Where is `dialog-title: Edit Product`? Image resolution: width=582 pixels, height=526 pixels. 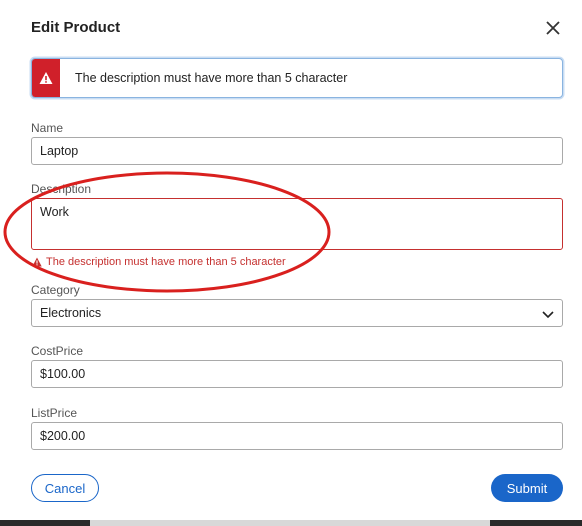 dialog-title: Edit Product is located at coordinates (76, 27).